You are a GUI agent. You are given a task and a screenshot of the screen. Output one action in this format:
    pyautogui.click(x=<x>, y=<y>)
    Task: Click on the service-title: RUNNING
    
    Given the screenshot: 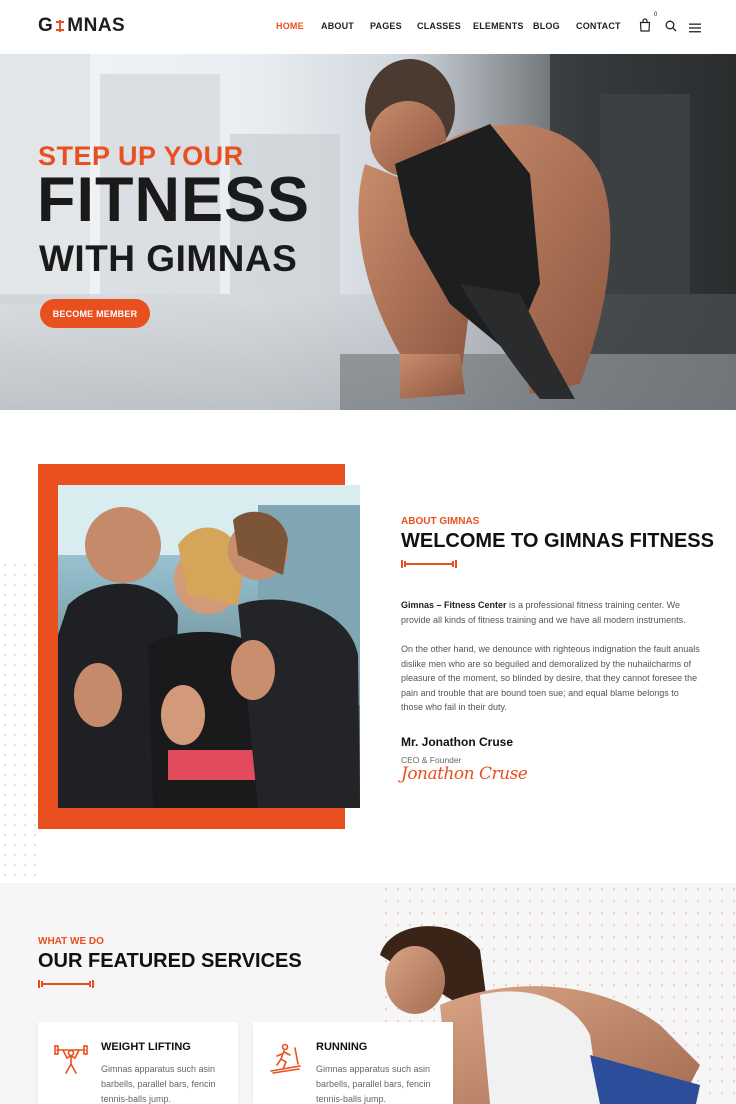 What is the action you would take?
    pyautogui.click(x=342, y=1047)
    